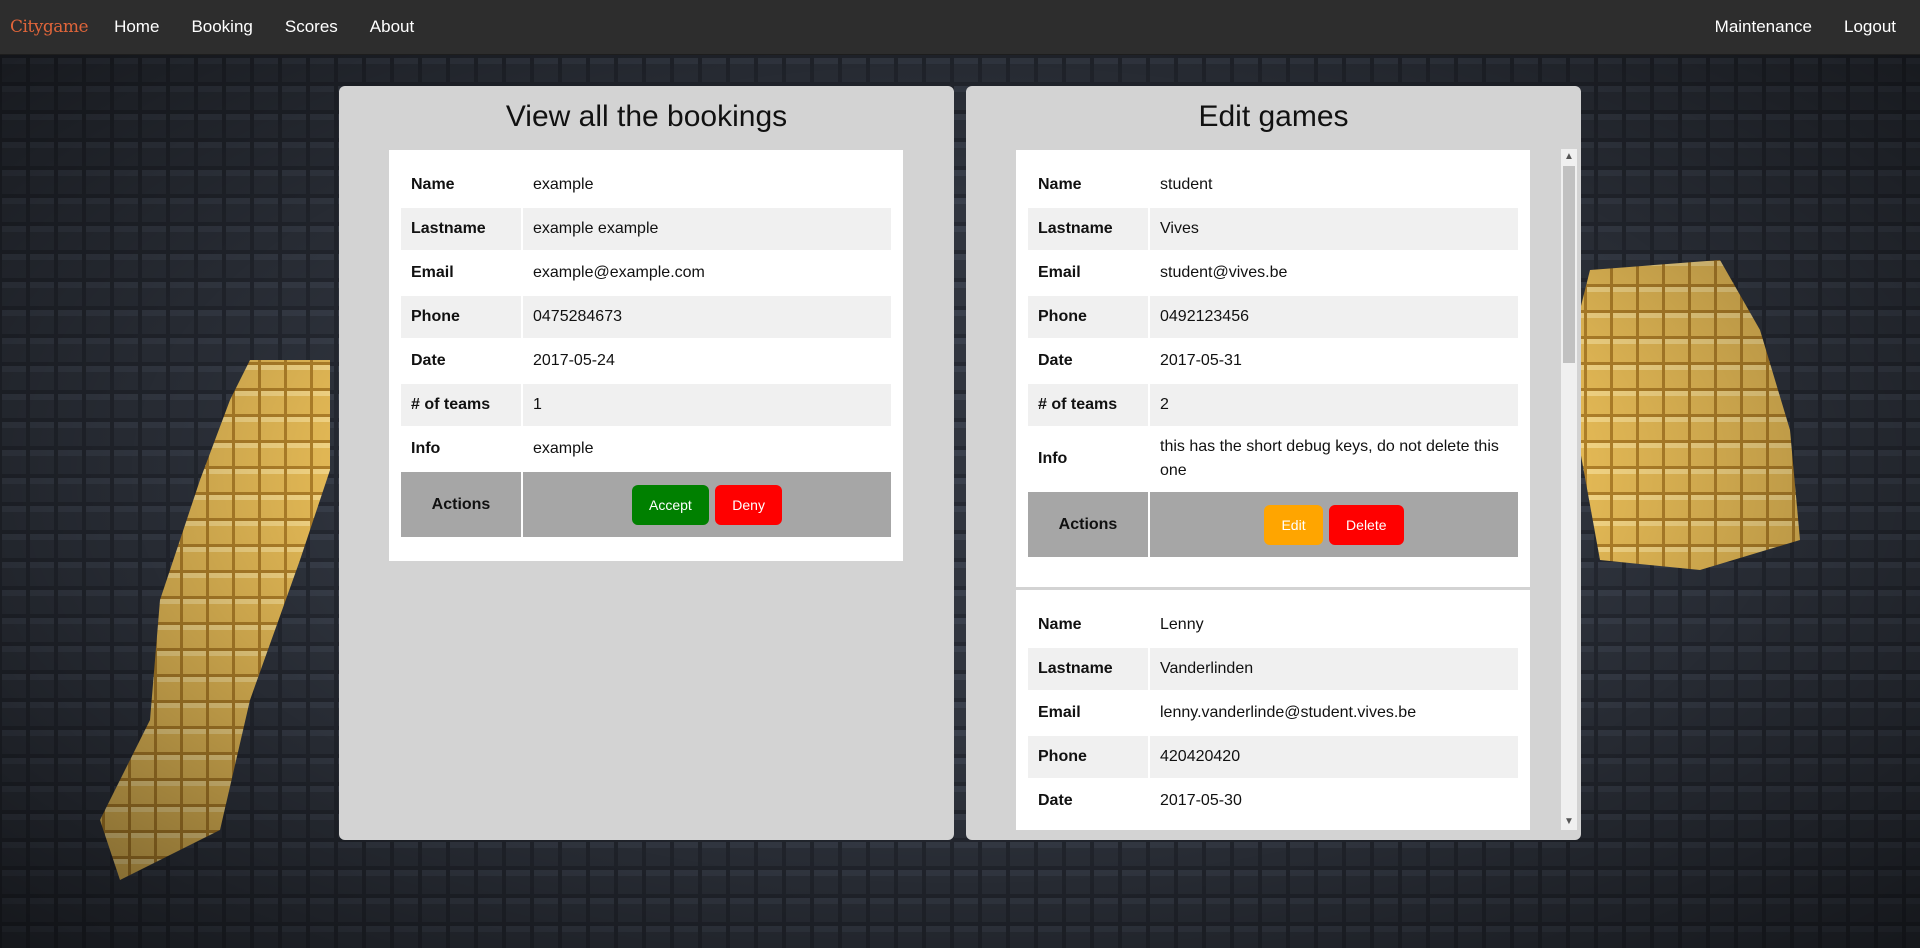 The image size is (1920, 948). Describe the element at coordinates (1334, 757) in the screenshot. I see `field-value: 420420420` at that location.